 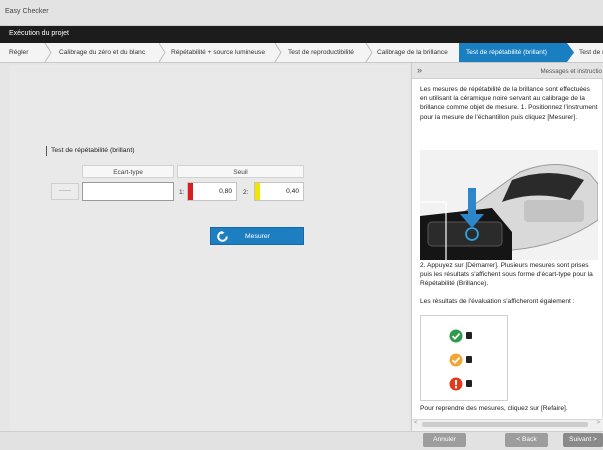 What do you see at coordinates (128, 171) in the screenshot?
I see `ecart-type-header: Ecart-type` at bounding box center [128, 171].